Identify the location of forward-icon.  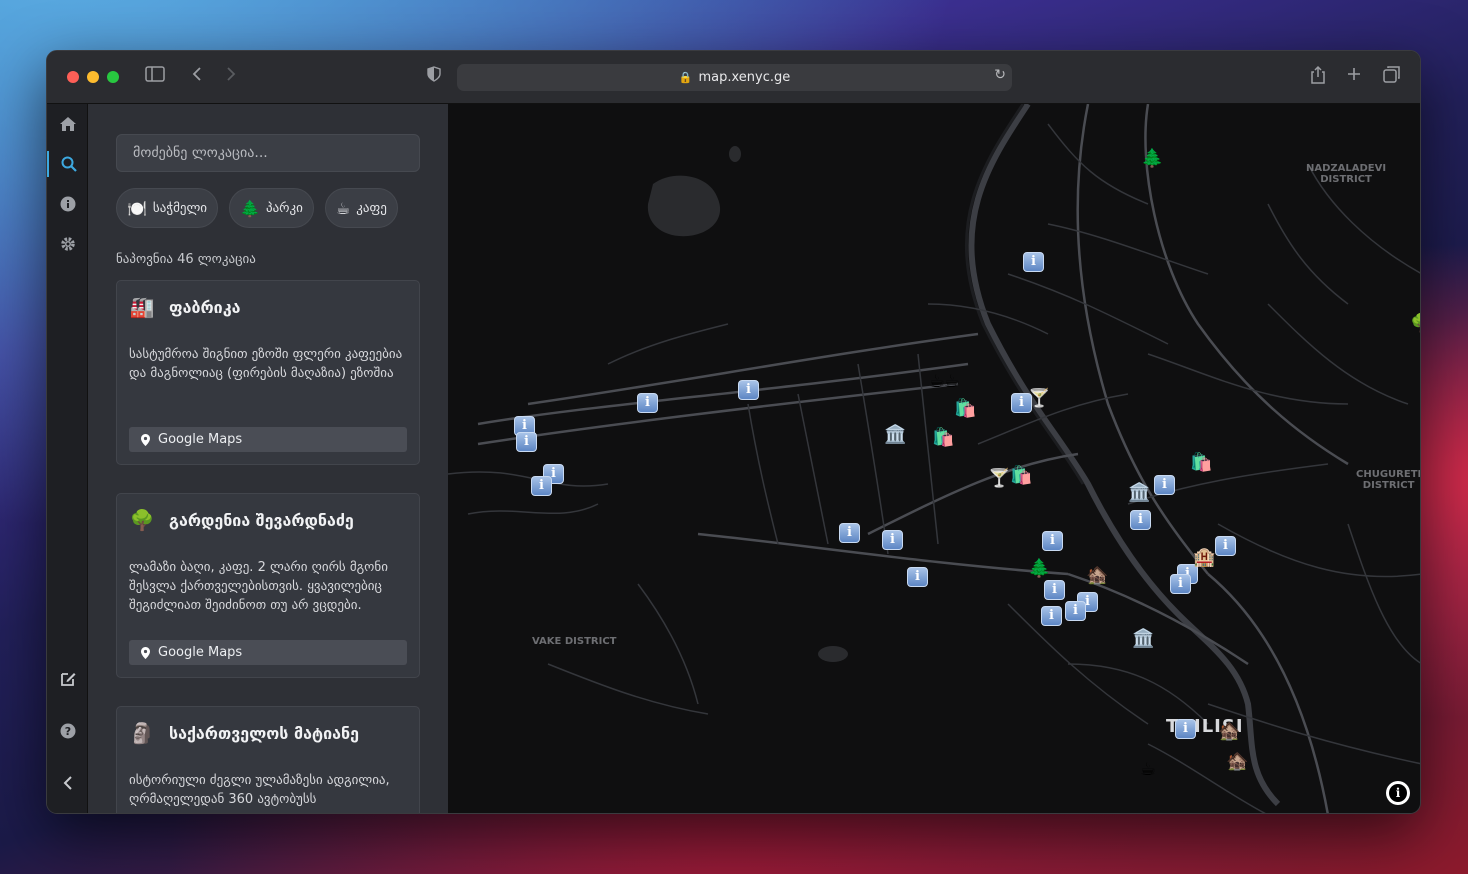
(231, 77).